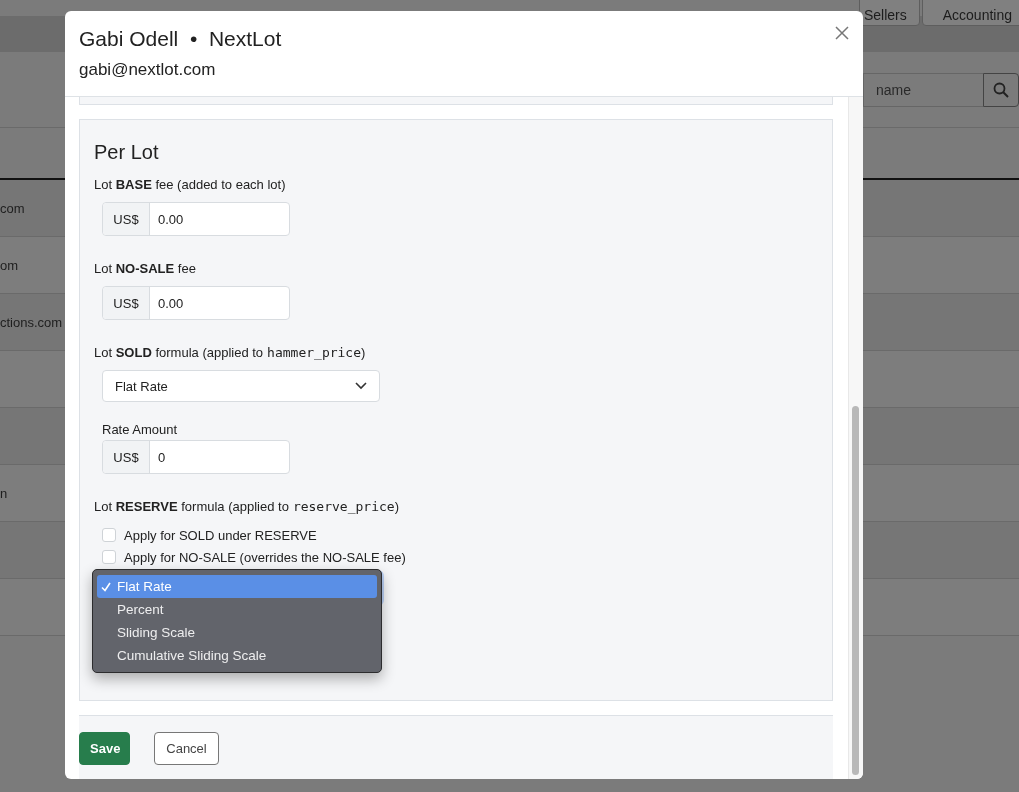 This screenshot has width=1019, height=792. What do you see at coordinates (970, 13) in the screenshot?
I see `nav-button: Accounting` at bounding box center [970, 13].